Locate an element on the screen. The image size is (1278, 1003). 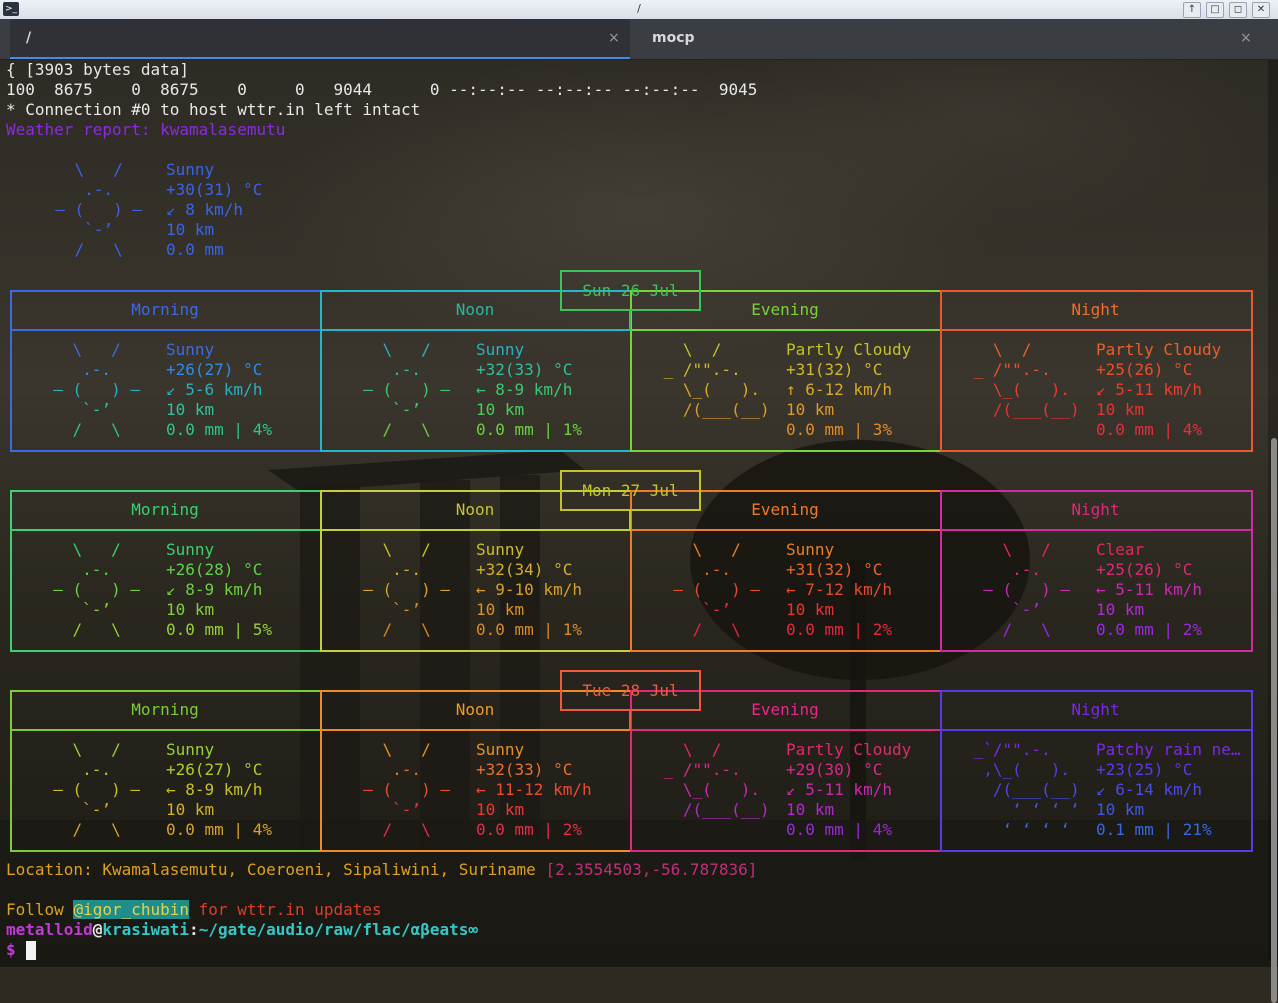
terminal-scrollbar is located at coordinates (1273, 531).